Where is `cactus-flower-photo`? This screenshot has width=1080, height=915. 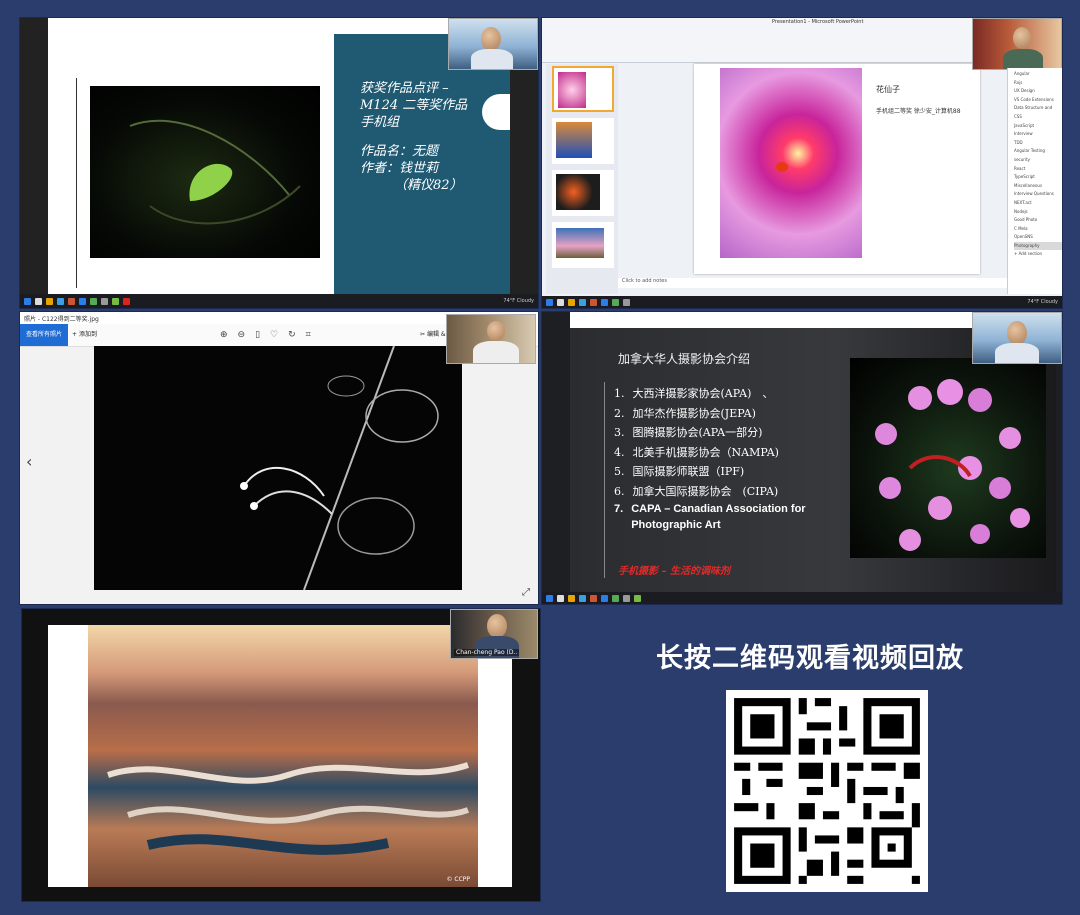
cactus-flower-photo is located at coordinates (948, 458).